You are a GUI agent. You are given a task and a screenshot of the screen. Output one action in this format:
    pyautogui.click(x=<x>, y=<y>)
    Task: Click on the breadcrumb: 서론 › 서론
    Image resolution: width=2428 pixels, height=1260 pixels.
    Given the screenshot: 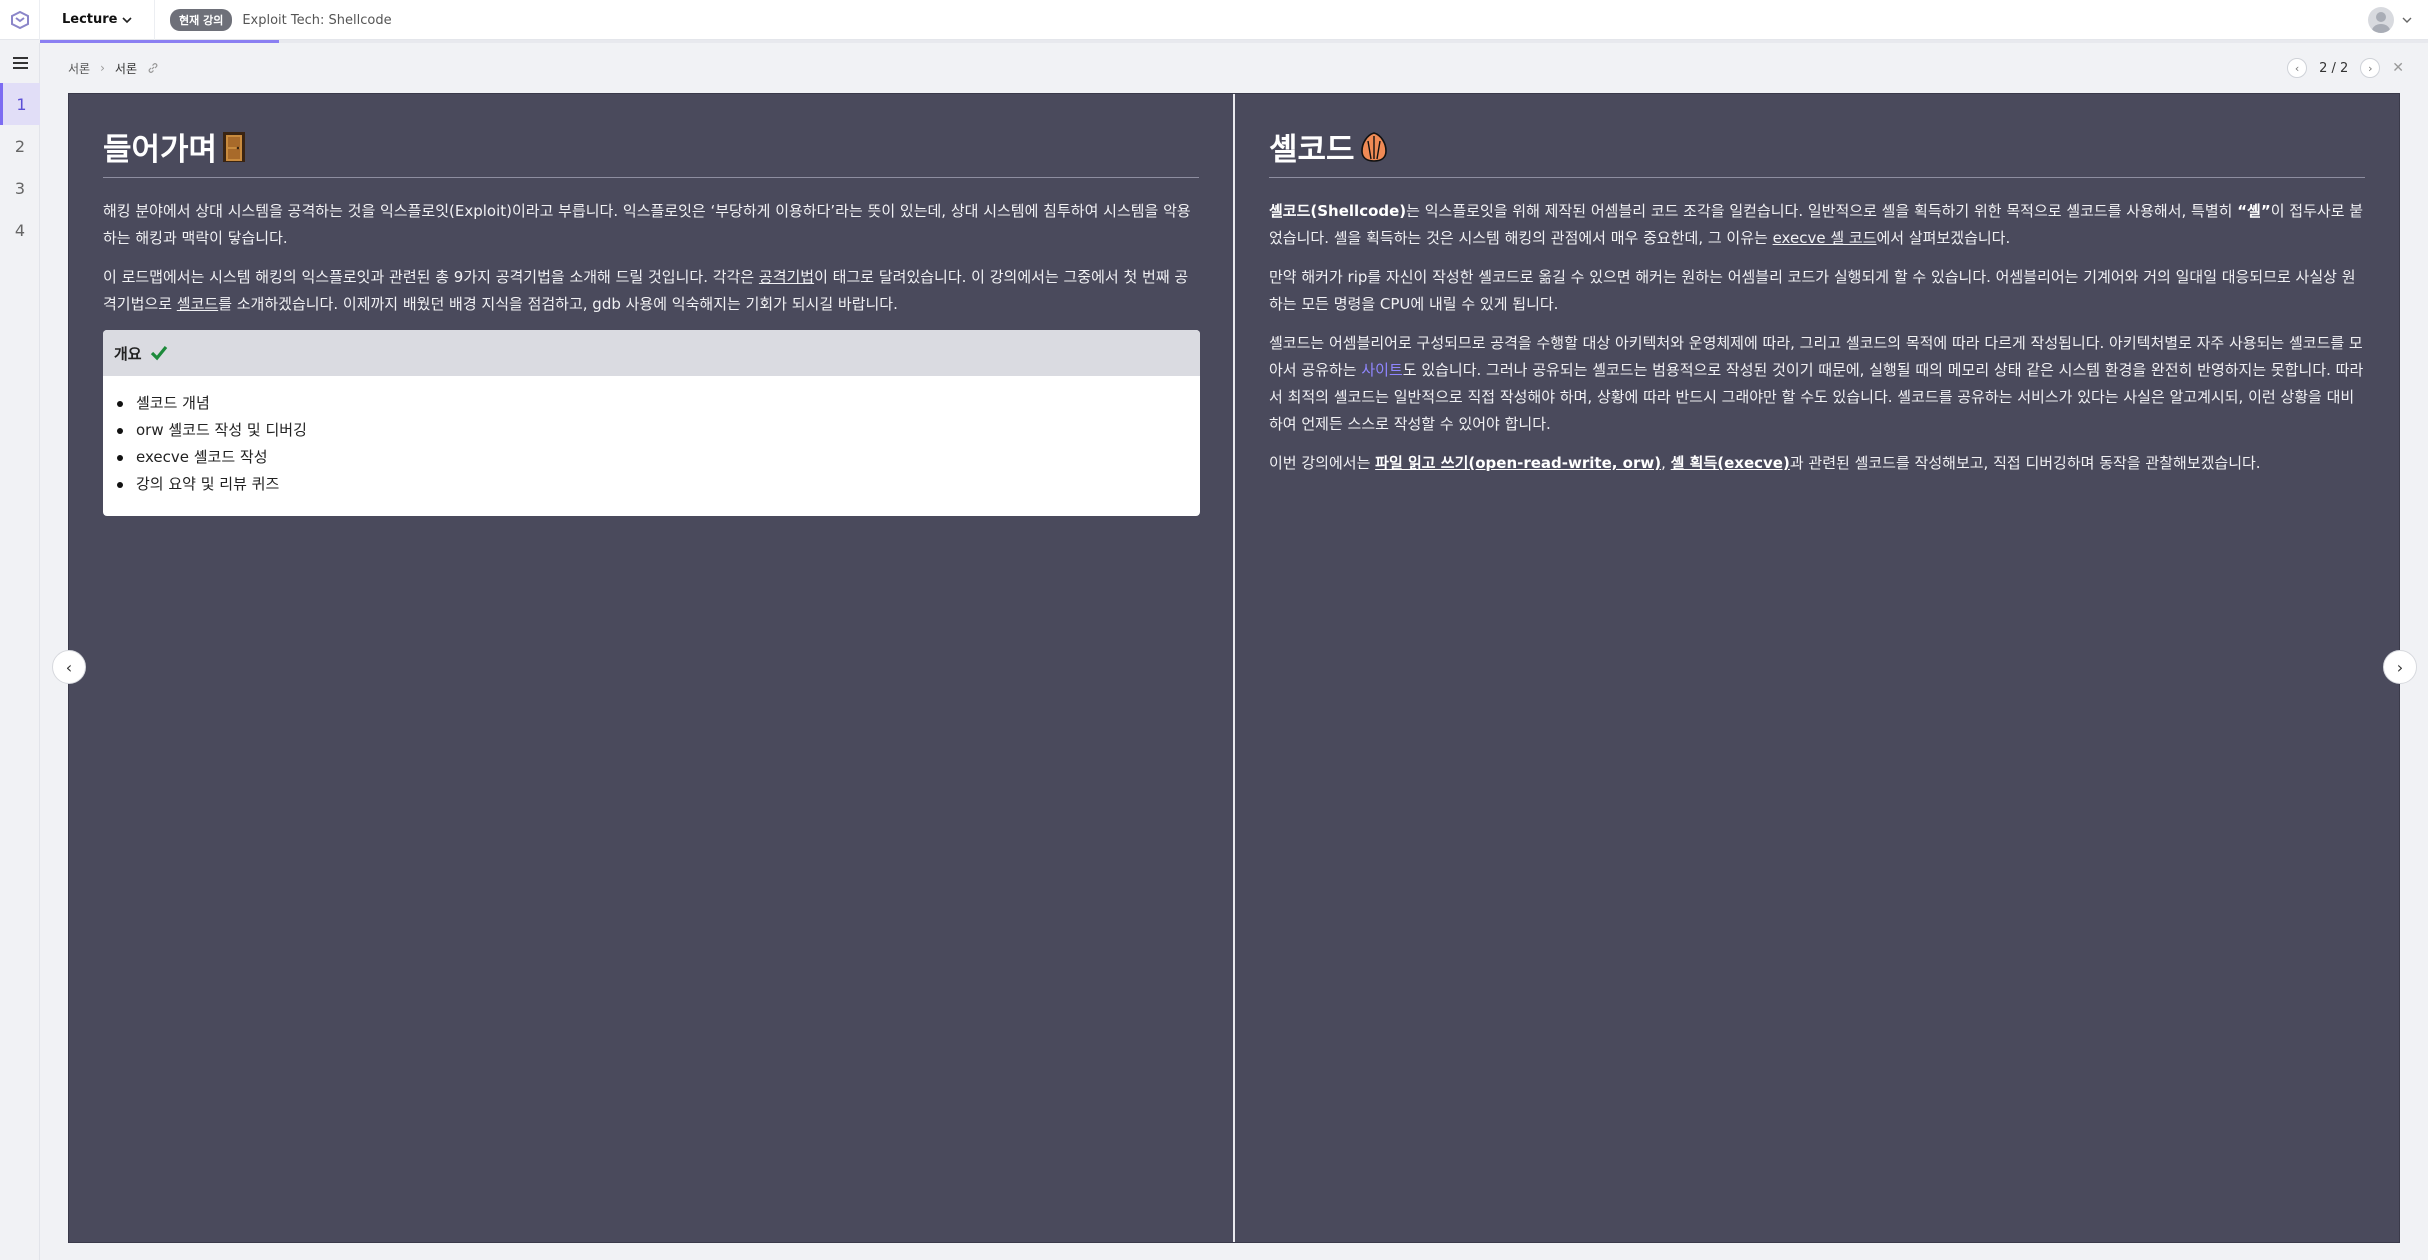 What is the action you would take?
    pyautogui.click(x=113, y=68)
    